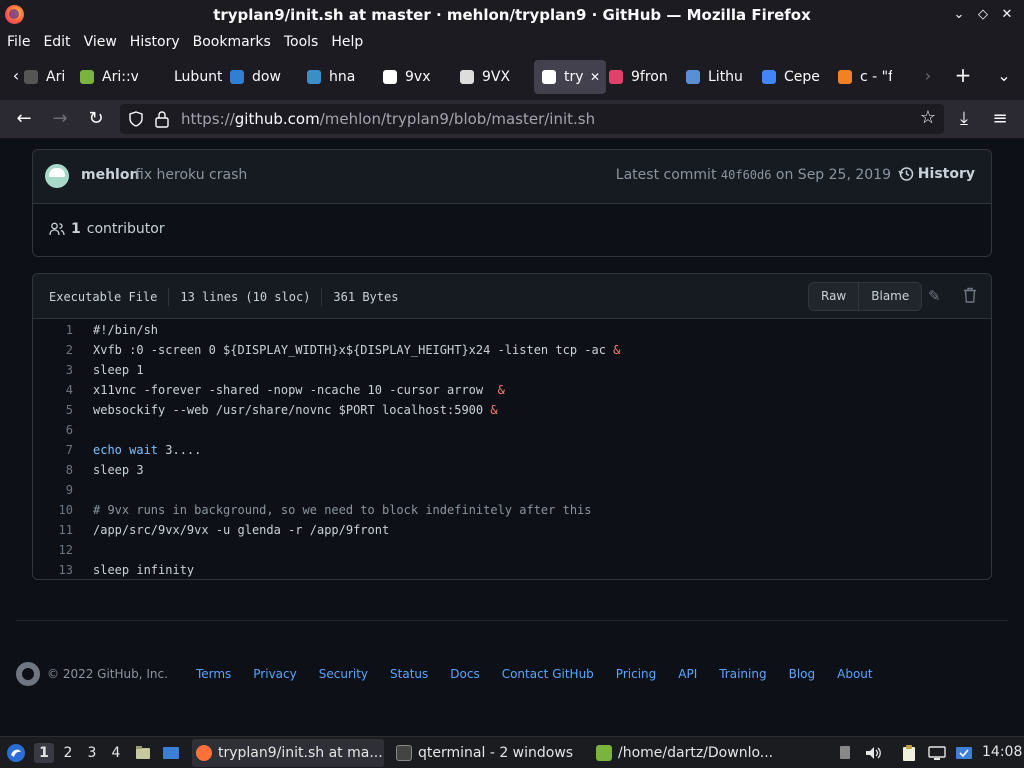 The image size is (1024, 768). What do you see at coordinates (53, 470) in the screenshot?
I see `line-number: 8` at bounding box center [53, 470].